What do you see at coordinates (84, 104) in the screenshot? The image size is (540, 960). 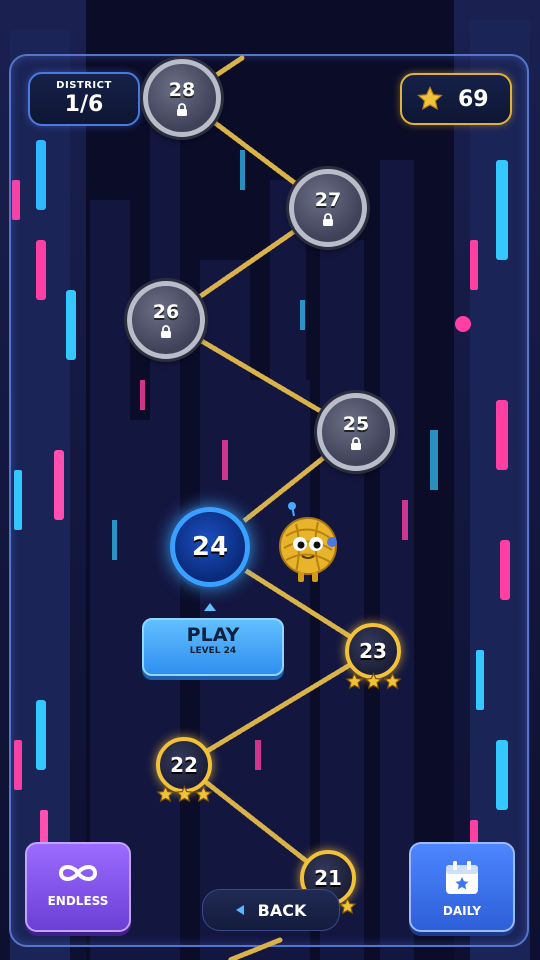 I see `district-value: 1/6` at bounding box center [84, 104].